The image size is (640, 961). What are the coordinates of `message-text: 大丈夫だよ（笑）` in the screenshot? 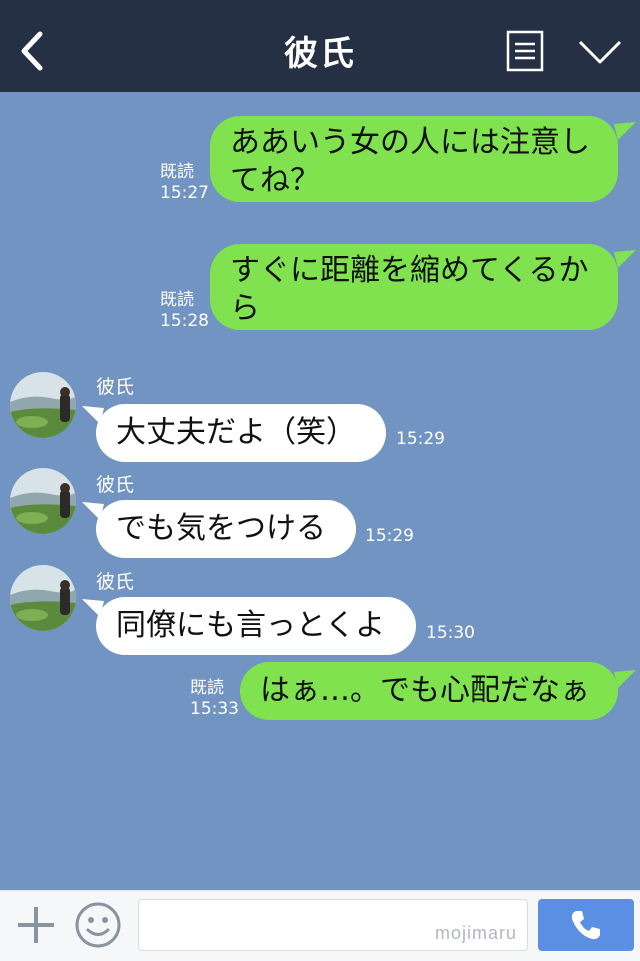 It's located at (236, 432).